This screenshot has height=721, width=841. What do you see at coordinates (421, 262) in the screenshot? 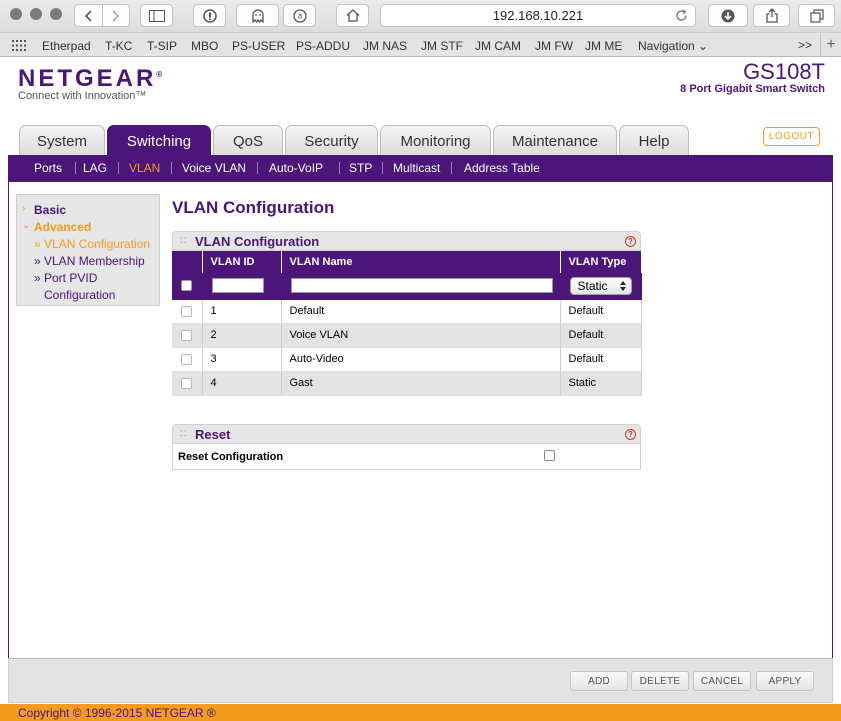
I see `column-header-vlan-name: VLAN Name` at bounding box center [421, 262].